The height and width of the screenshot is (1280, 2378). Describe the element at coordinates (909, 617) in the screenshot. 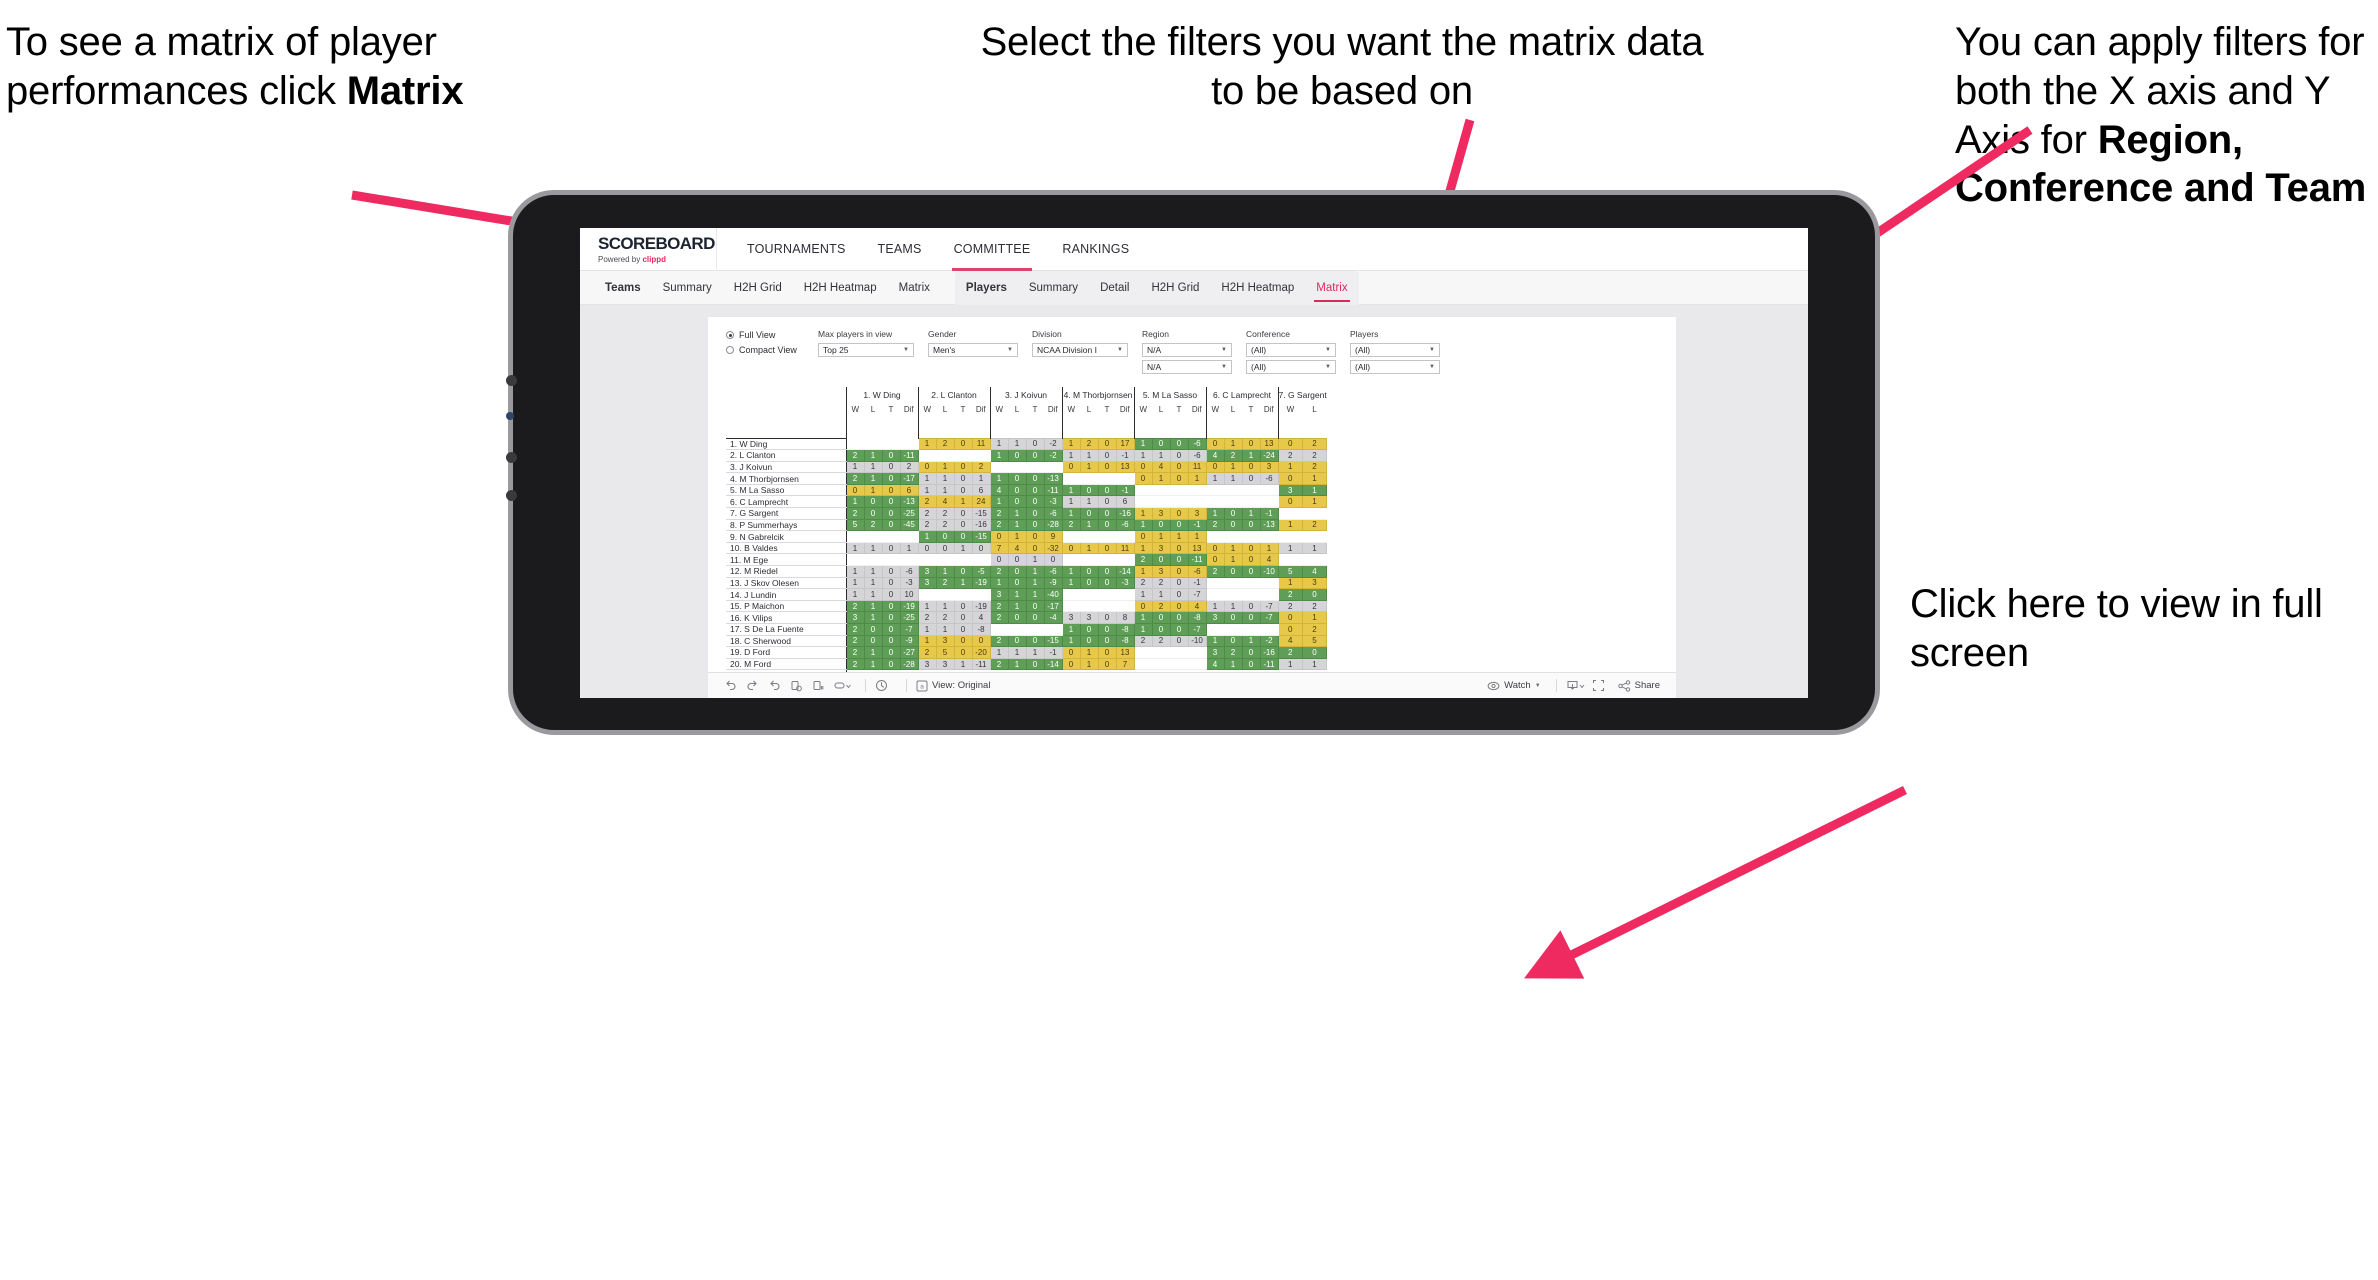

I see `matrix-cell: -25` at that location.